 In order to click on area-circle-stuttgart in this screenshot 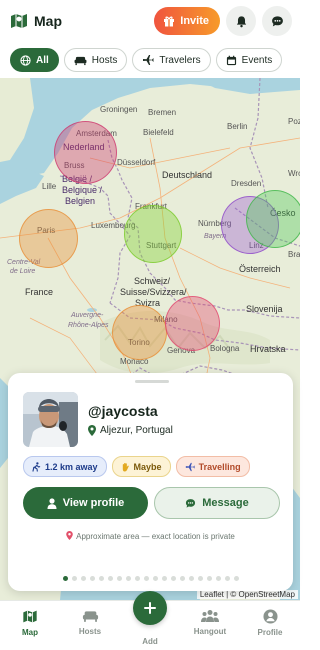, I will do `click(153, 234)`.